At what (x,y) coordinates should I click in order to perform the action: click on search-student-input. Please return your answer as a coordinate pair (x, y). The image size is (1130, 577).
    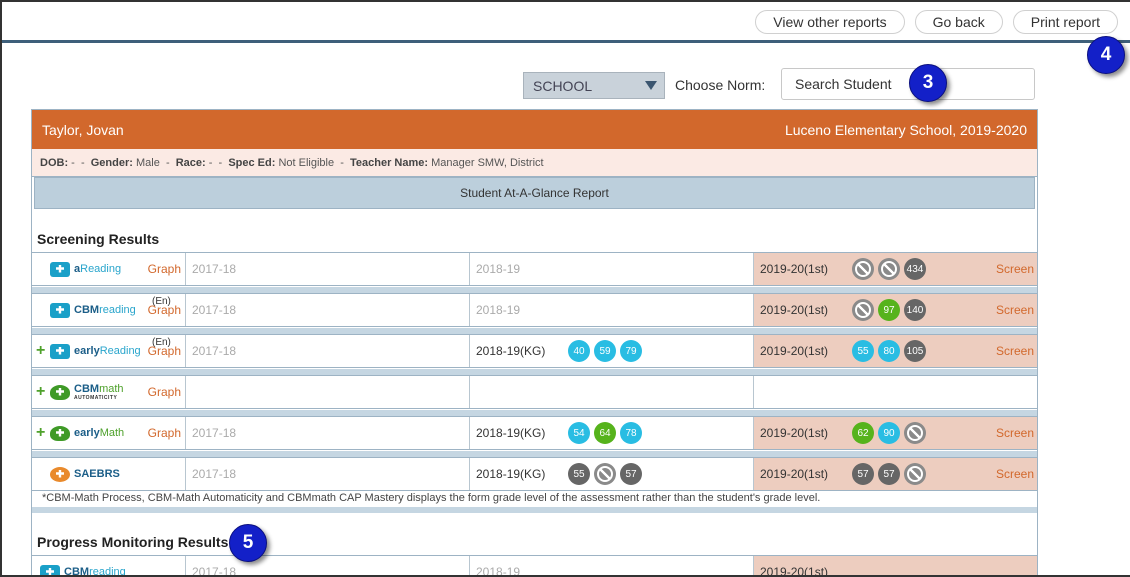
    Looking at the image, I should click on (908, 84).